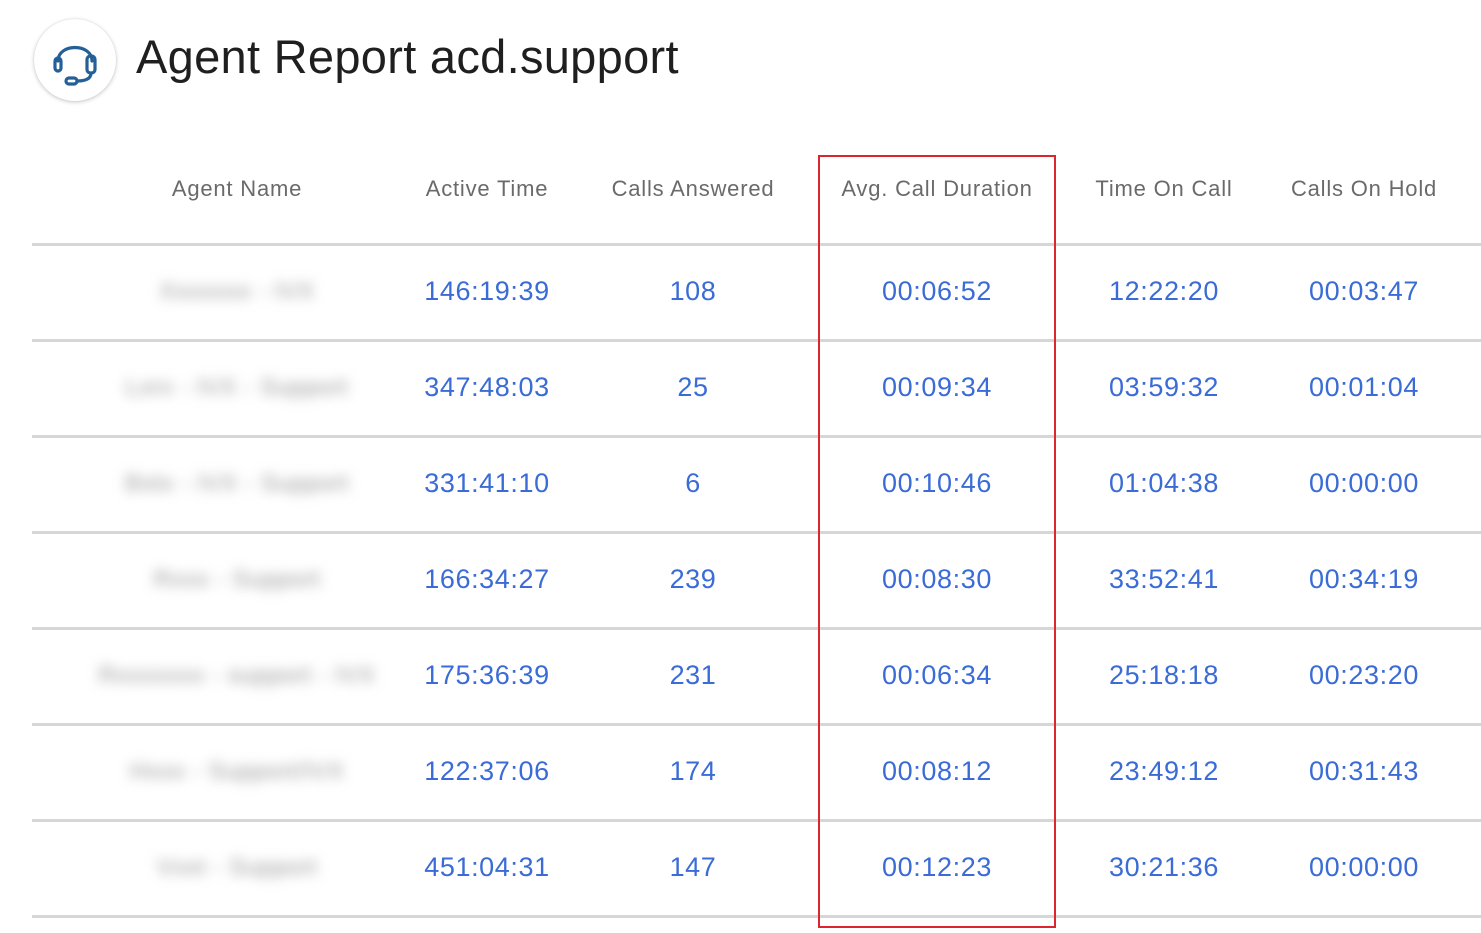 This screenshot has width=1481, height=933. Describe the element at coordinates (487, 675) in the screenshot. I see `active-time-cell: 175:36:39` at that location.